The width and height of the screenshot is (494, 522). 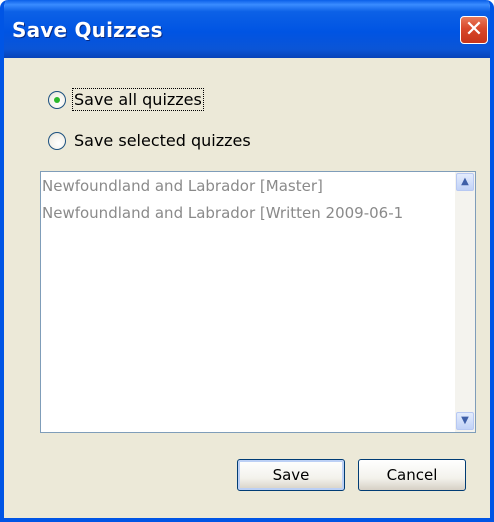 What do you see at coordinates (291, 475) in the screenshot?
I see `save-button: Save` at bounding box center [291, 475].